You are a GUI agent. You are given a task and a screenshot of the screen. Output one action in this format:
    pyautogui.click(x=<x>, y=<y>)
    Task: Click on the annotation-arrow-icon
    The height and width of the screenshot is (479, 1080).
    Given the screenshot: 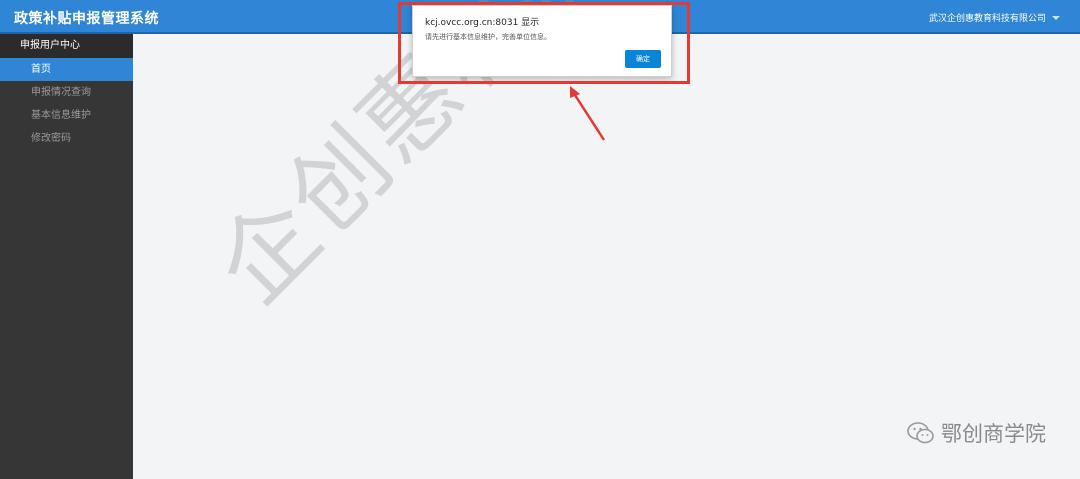 What is the action you would take?
    pyautogui.click(x=588, y=113)
    